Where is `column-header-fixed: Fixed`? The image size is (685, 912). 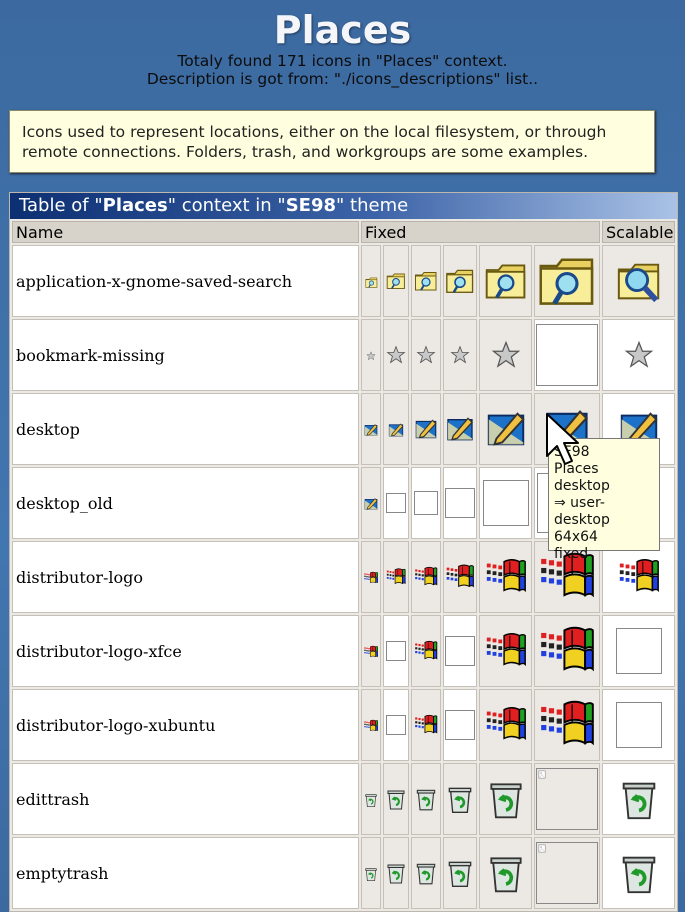
column-header-fixed: Fixed is located at coordinates (480, 232).